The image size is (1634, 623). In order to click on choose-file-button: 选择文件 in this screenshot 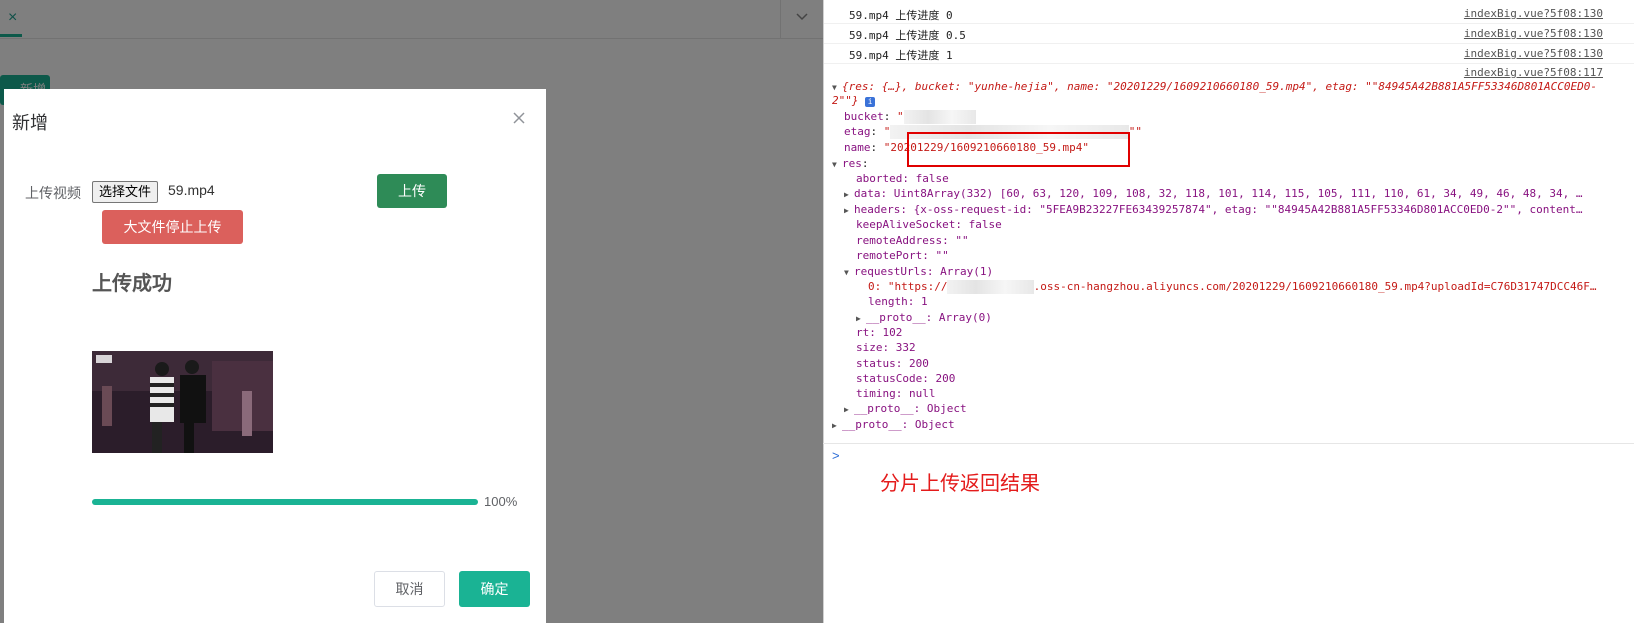, I will do `click(125, 192)`.